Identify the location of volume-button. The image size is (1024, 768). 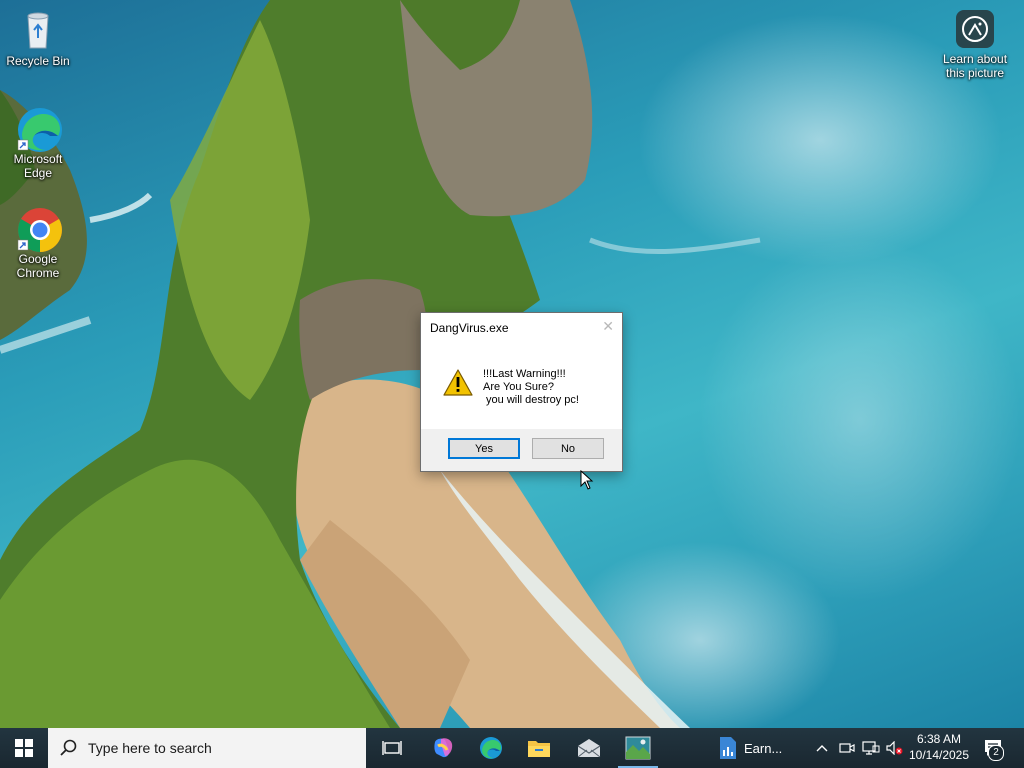
(895, 748).